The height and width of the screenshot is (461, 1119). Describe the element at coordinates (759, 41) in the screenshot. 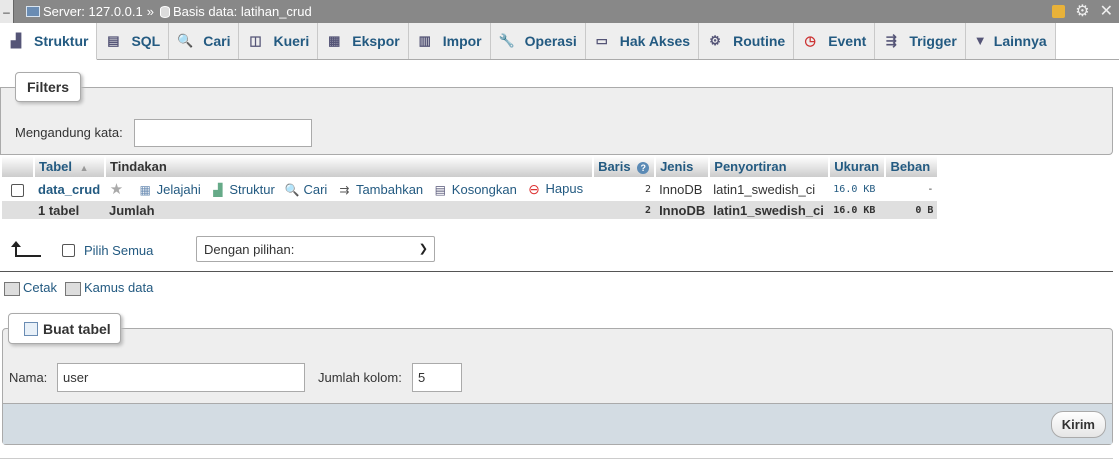

I see `tab-label: Routine` at that location.